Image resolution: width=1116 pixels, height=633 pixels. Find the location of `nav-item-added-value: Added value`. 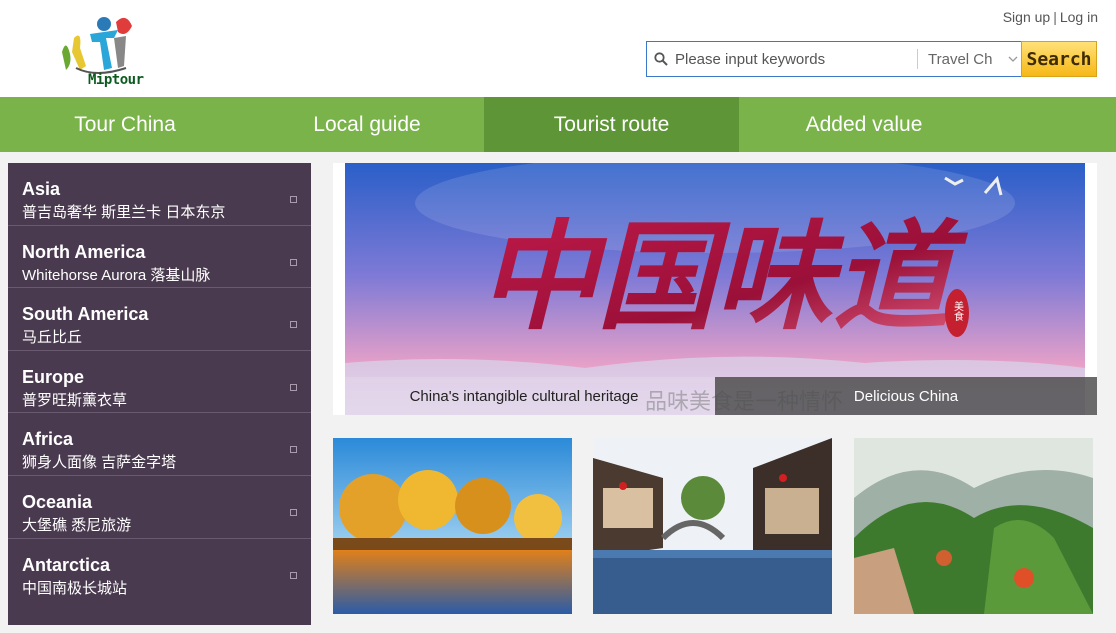

nav-item-added-value: Added value is located at coordinates (864, 124).